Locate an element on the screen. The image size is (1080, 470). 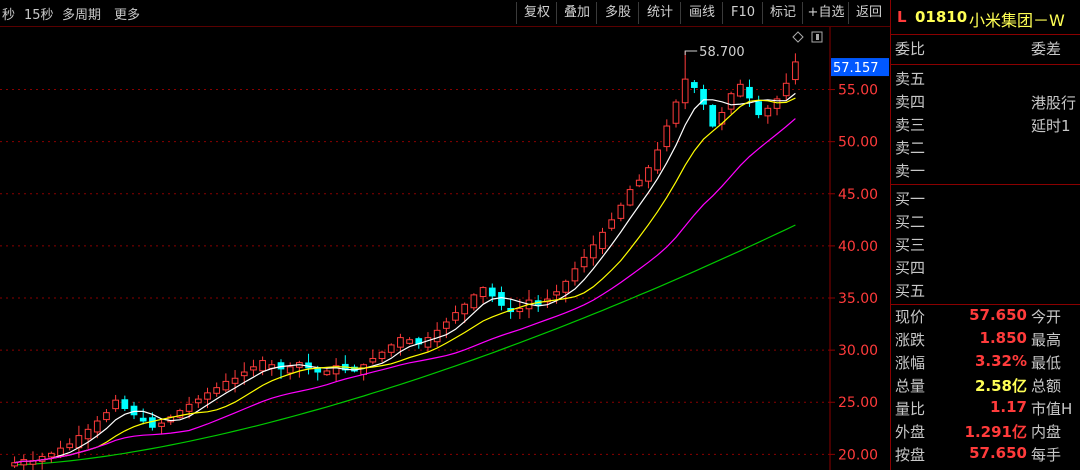
sell-level-1: 卖一 is located at coordinates (910, 171).